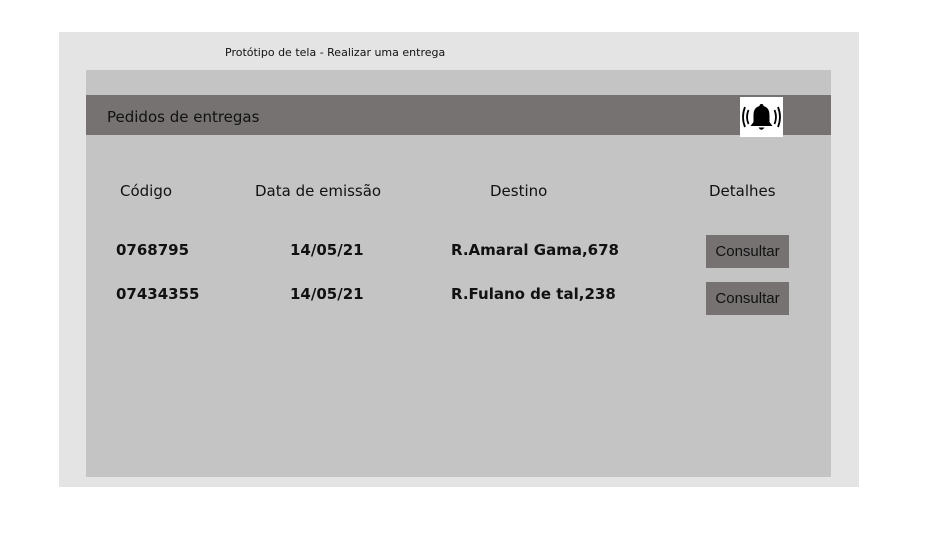 The image size is (927, 554). Describe the element at coordinates (742, 191) in the screenshot. I see `column-header-detalhes: Detalhes` at that location.